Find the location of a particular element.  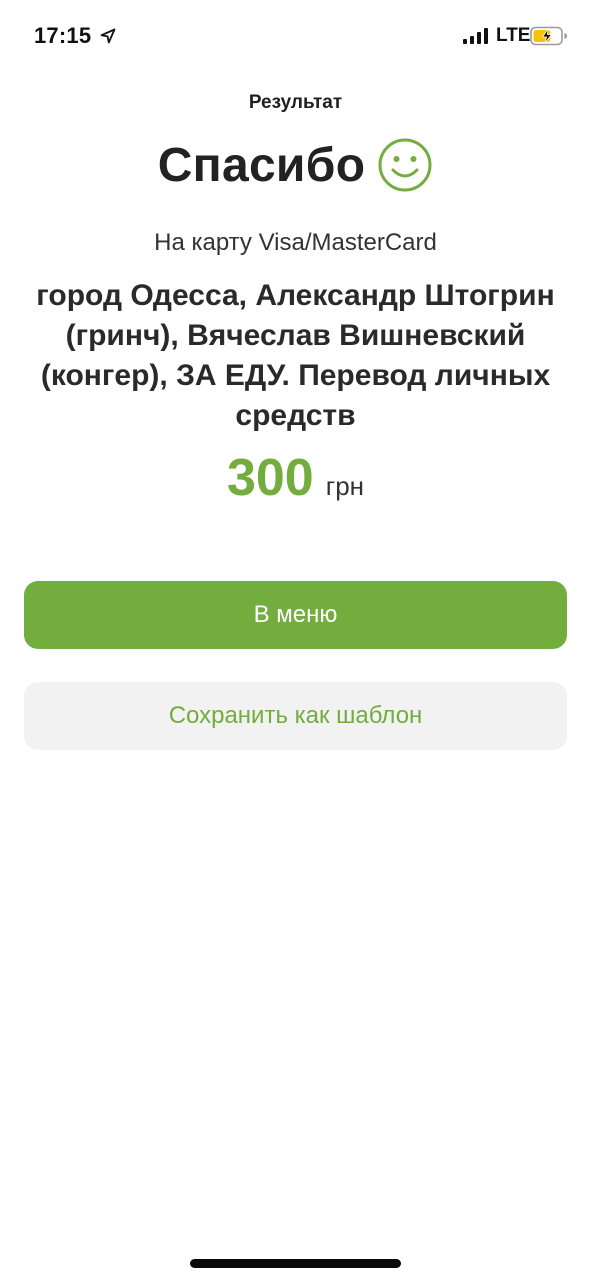

card-type-label: На карту Visa/MasterCard is located at coordinates (295, 242).